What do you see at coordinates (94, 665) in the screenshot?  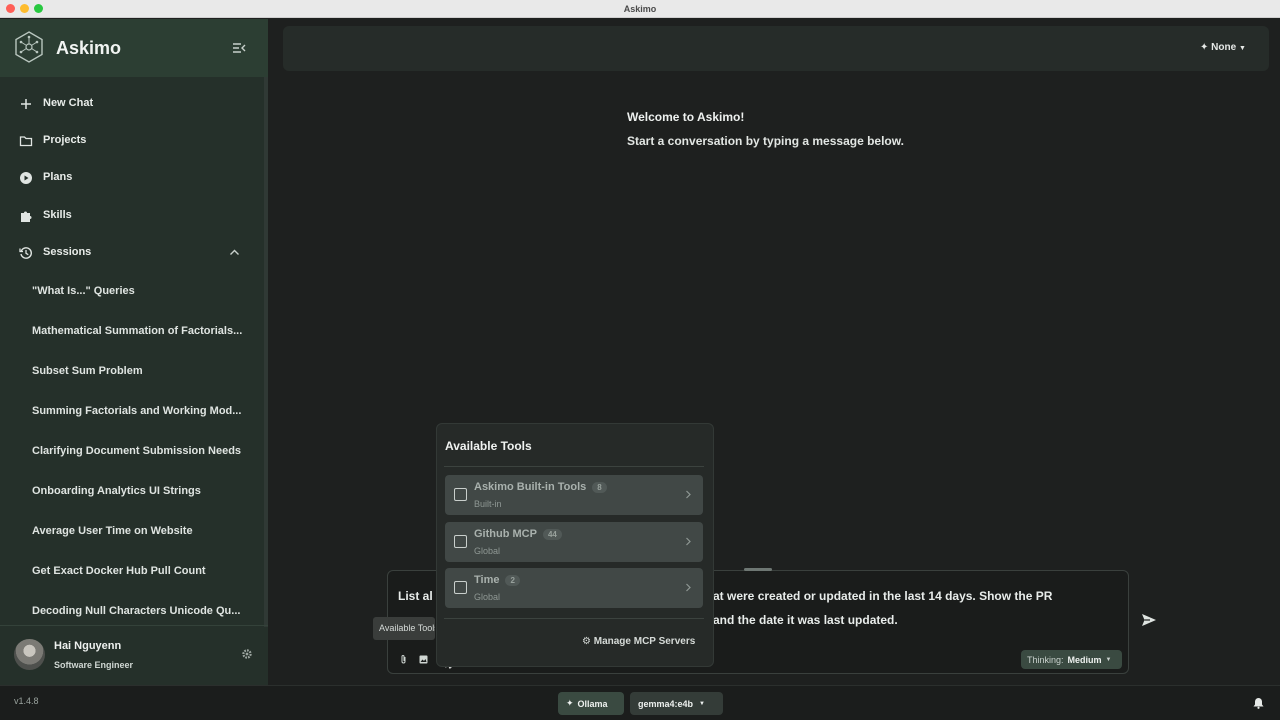 I see `user-role: Software Engineer` at bounding box center [94, 665].